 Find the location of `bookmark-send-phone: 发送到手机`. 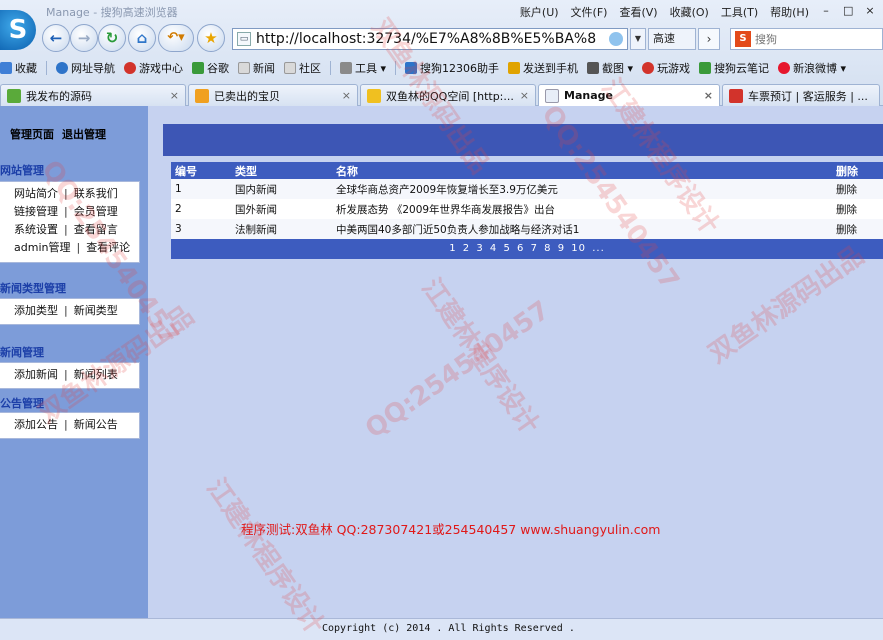

bookmark-send-phone: 发送到手机 is located at coordinates (543, 68).